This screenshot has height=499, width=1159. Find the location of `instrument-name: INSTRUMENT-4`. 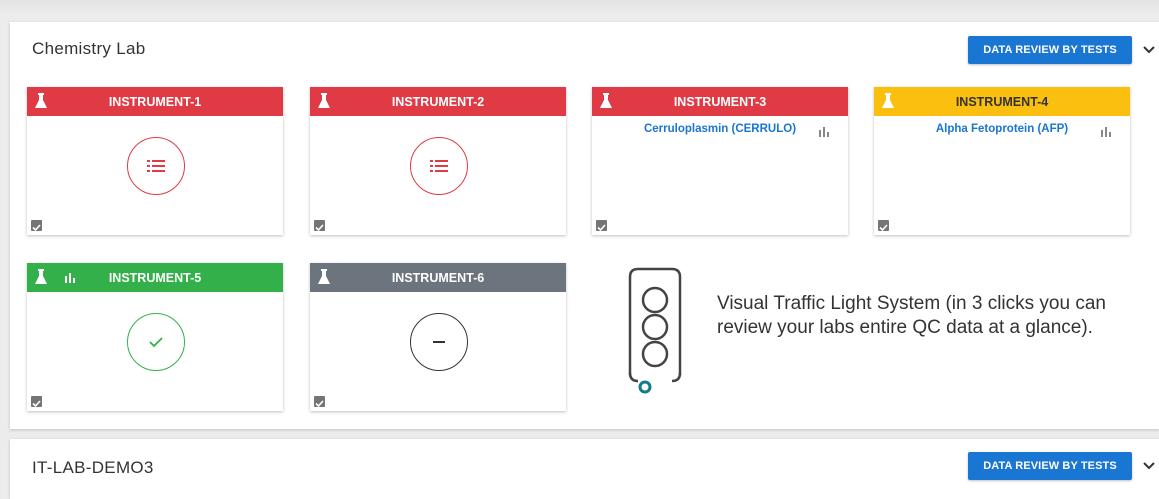

instrument-name: INSTRUMENT-4 is located at coordinates (1002, 102).